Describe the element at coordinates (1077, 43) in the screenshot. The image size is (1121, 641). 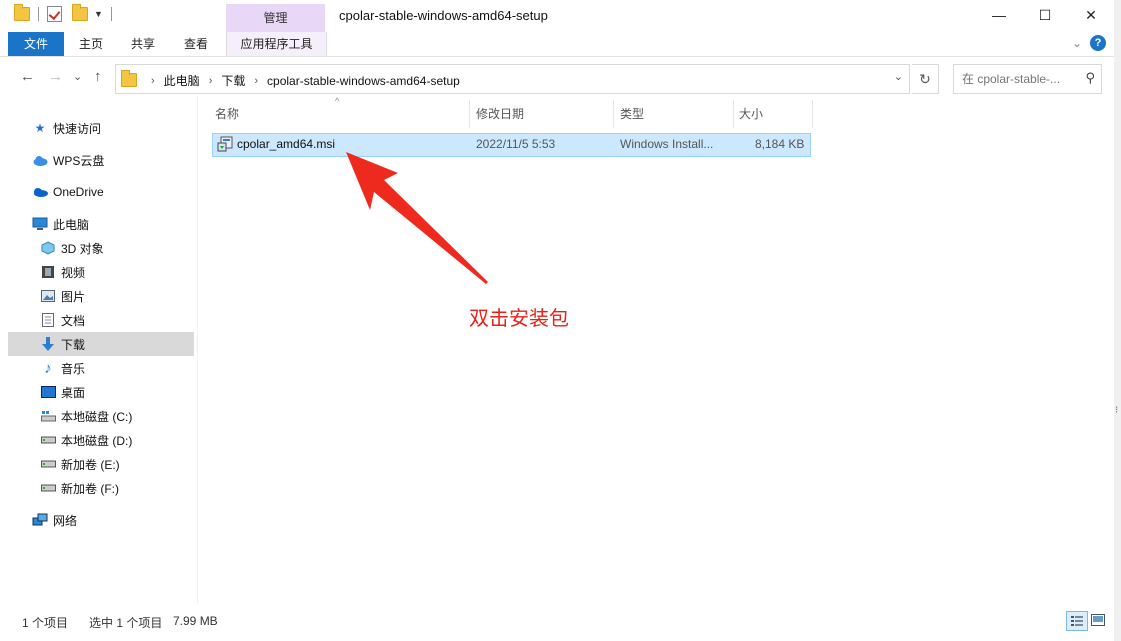
I see `expand-ribbon-chevron-icon: ⌄` at that location.